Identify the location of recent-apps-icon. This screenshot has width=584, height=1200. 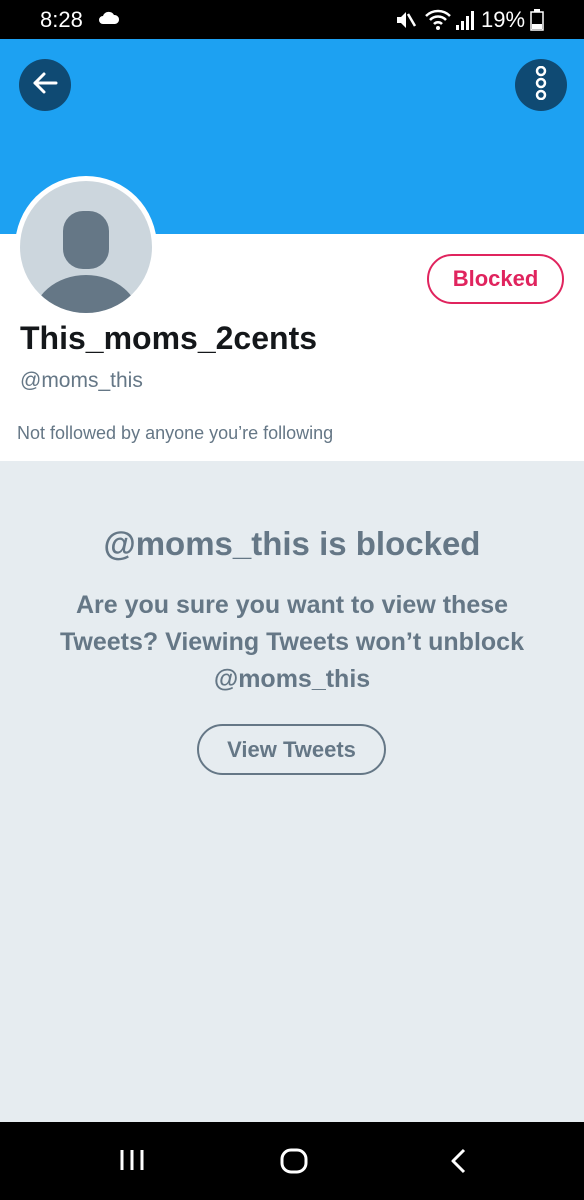
(132, 1160).